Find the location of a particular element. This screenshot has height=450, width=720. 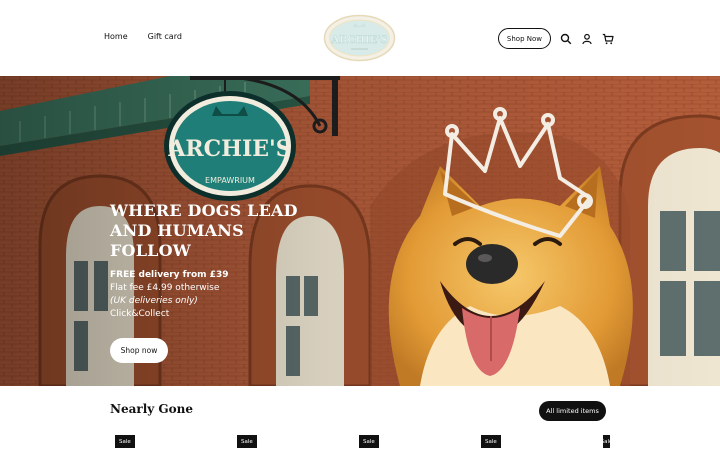

site-logo: ARCHIE'S is located at coordinates (359, 38).